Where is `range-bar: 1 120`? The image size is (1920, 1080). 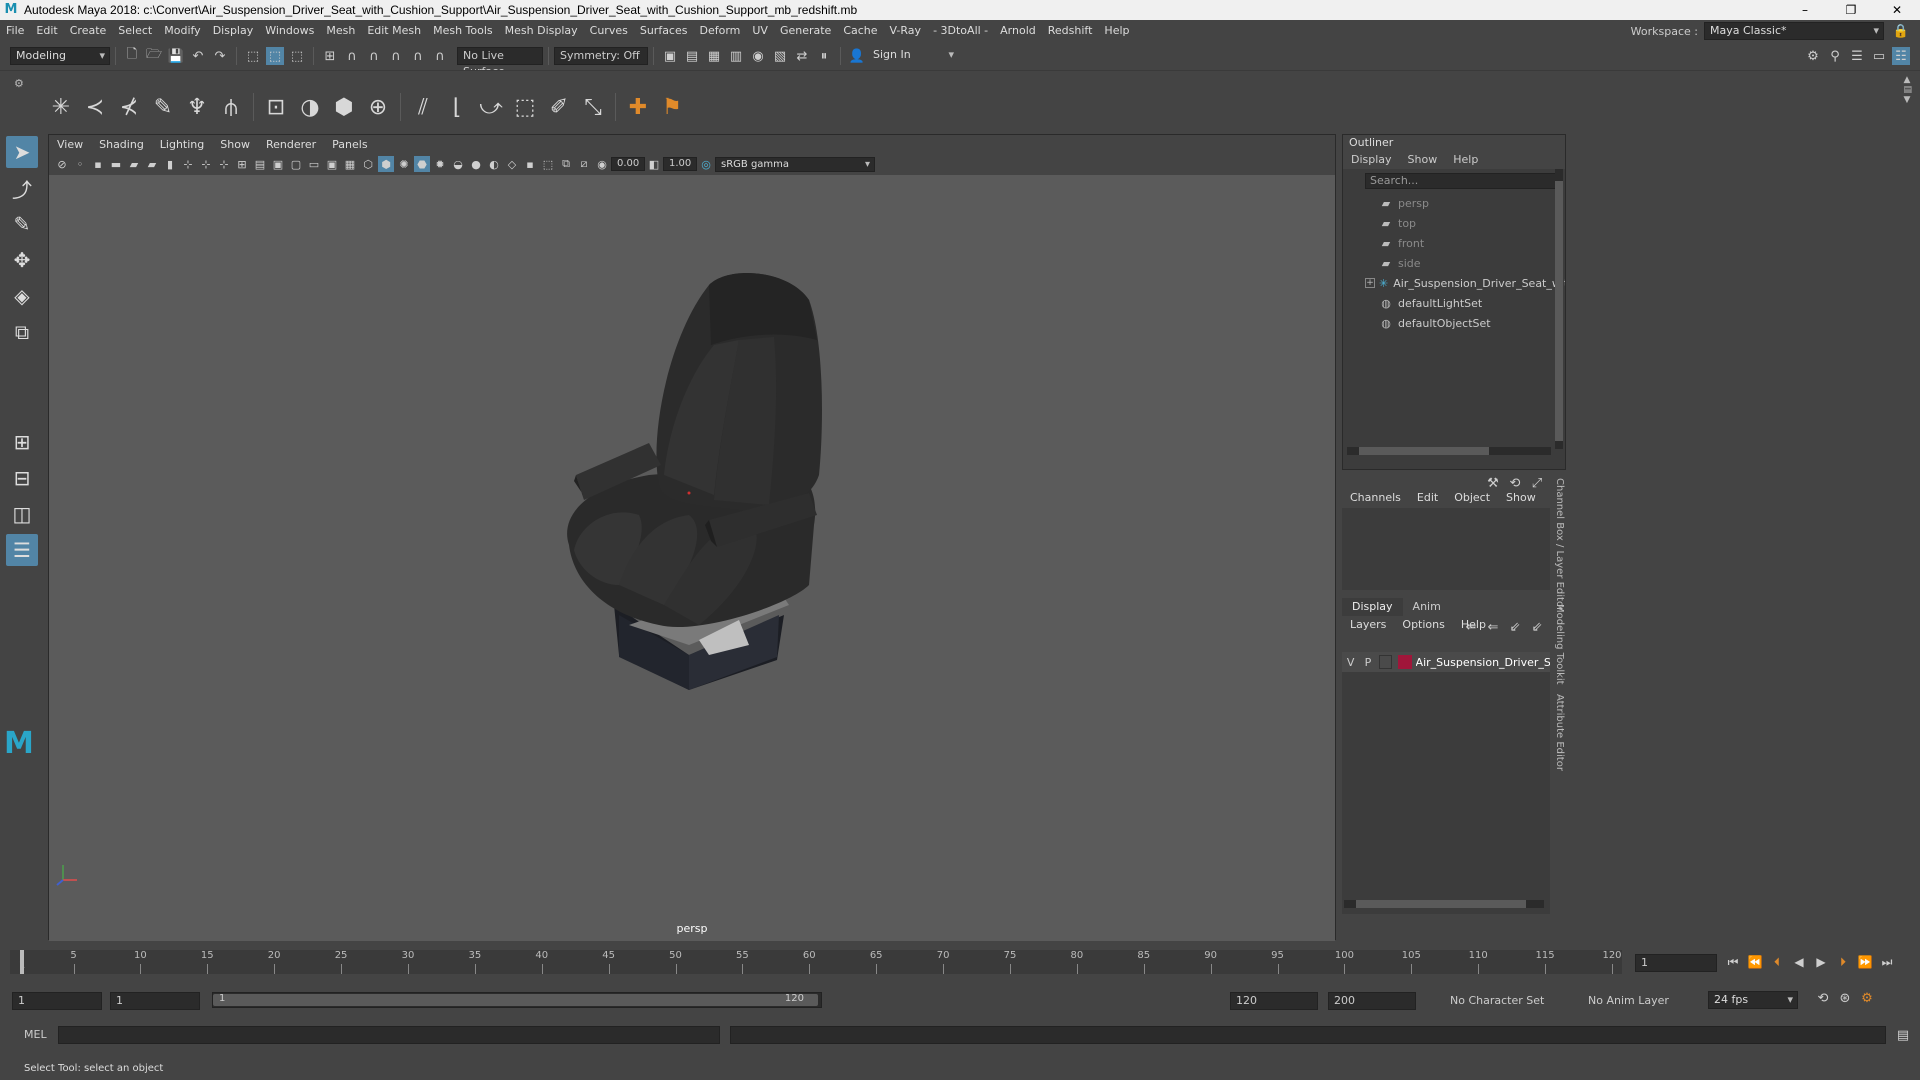
range-bar: 1 120 is located at coordinates (517, 1000).